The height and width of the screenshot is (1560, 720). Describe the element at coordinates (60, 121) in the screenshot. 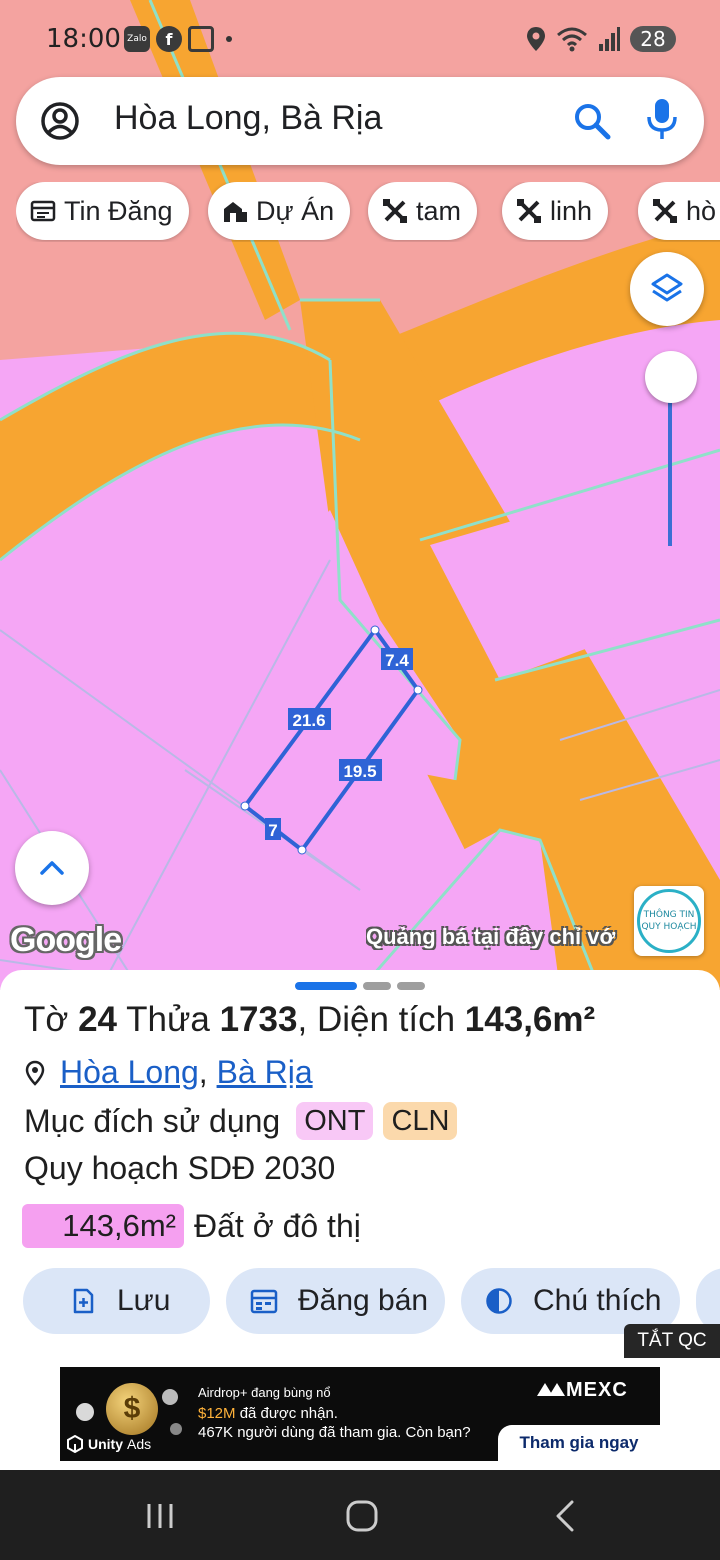

I see `account-icon` at that location.